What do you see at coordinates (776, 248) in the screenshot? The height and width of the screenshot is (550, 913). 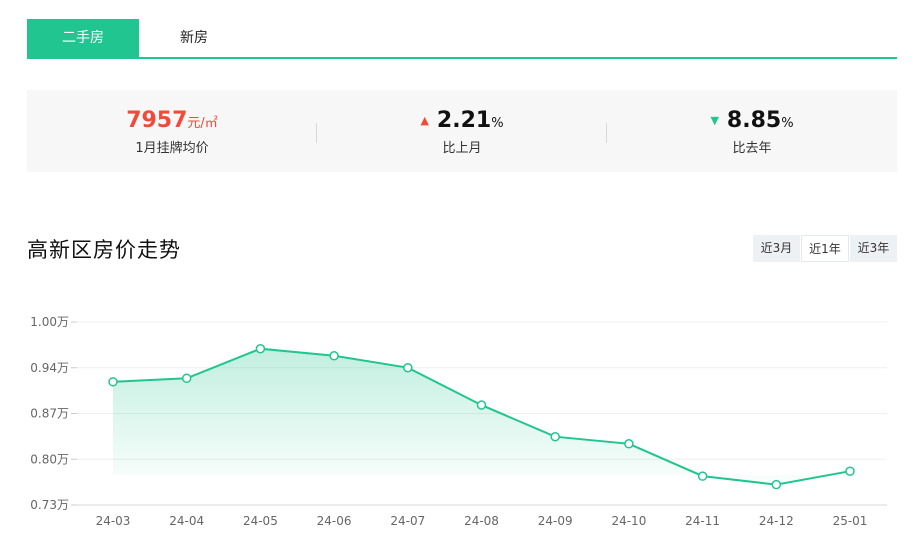 I see `period-3-months-button: 近3月` at bounding box center [776, 248].